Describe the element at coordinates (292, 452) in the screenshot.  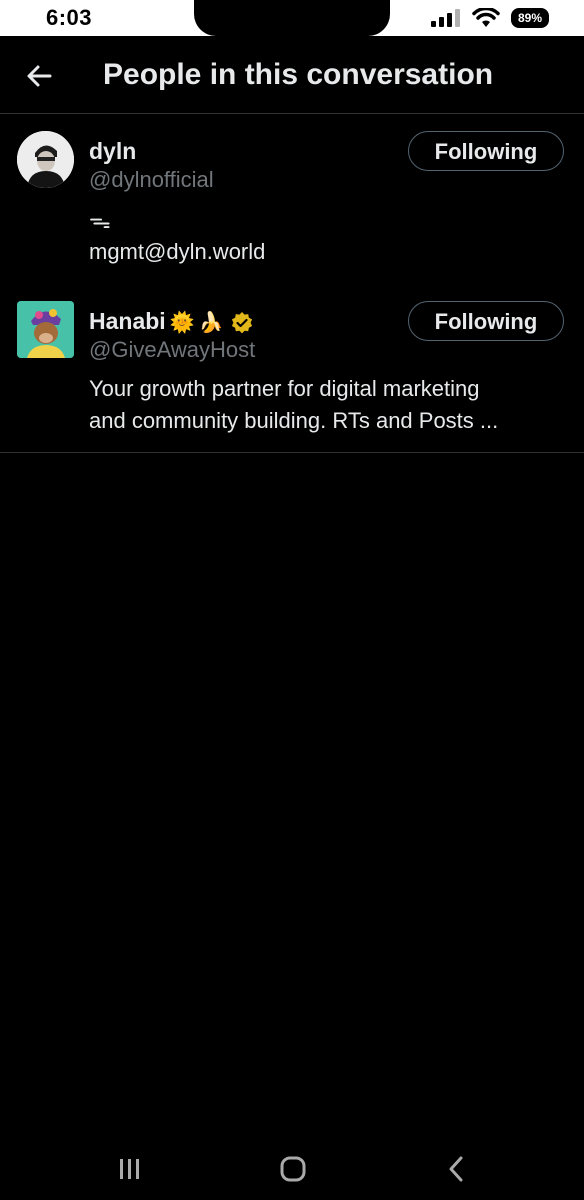
I see `list-divider` at that location.